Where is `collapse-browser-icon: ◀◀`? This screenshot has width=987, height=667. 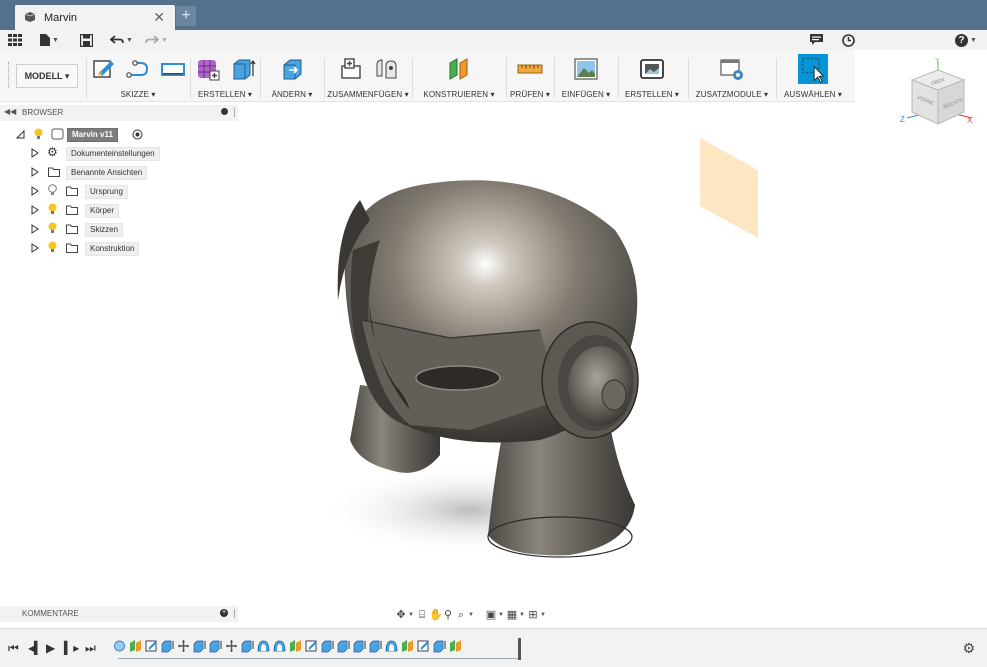
collapse-browser-icon: ◀◀ is located at coordinates (10, 111).